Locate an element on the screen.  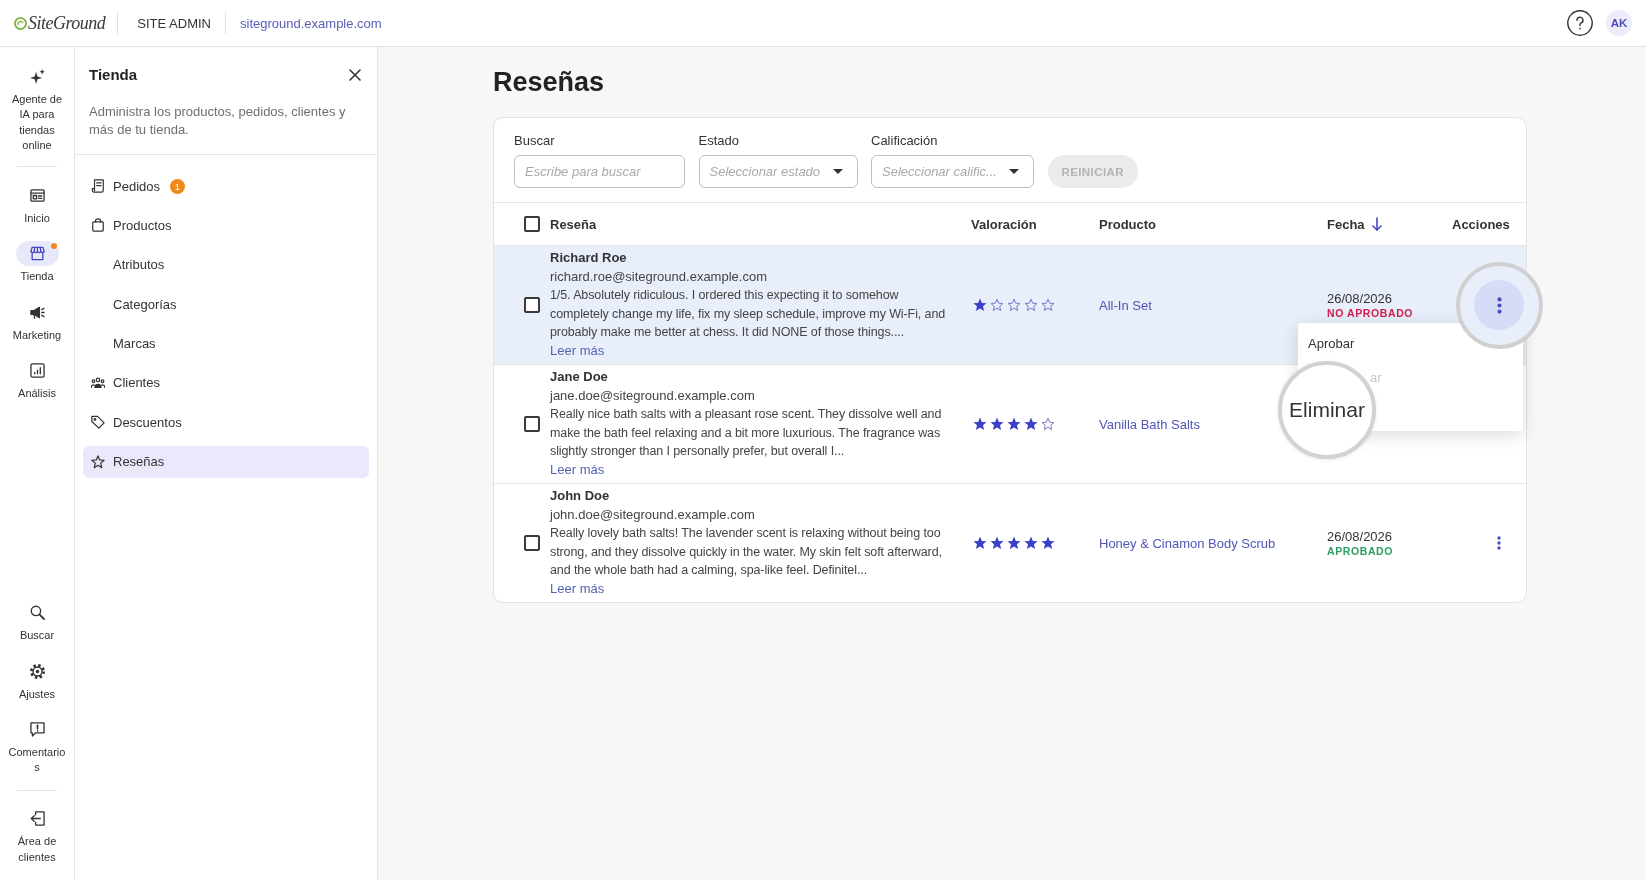
sidebar-subitem: Atributos is located at coordinates (226, 264).